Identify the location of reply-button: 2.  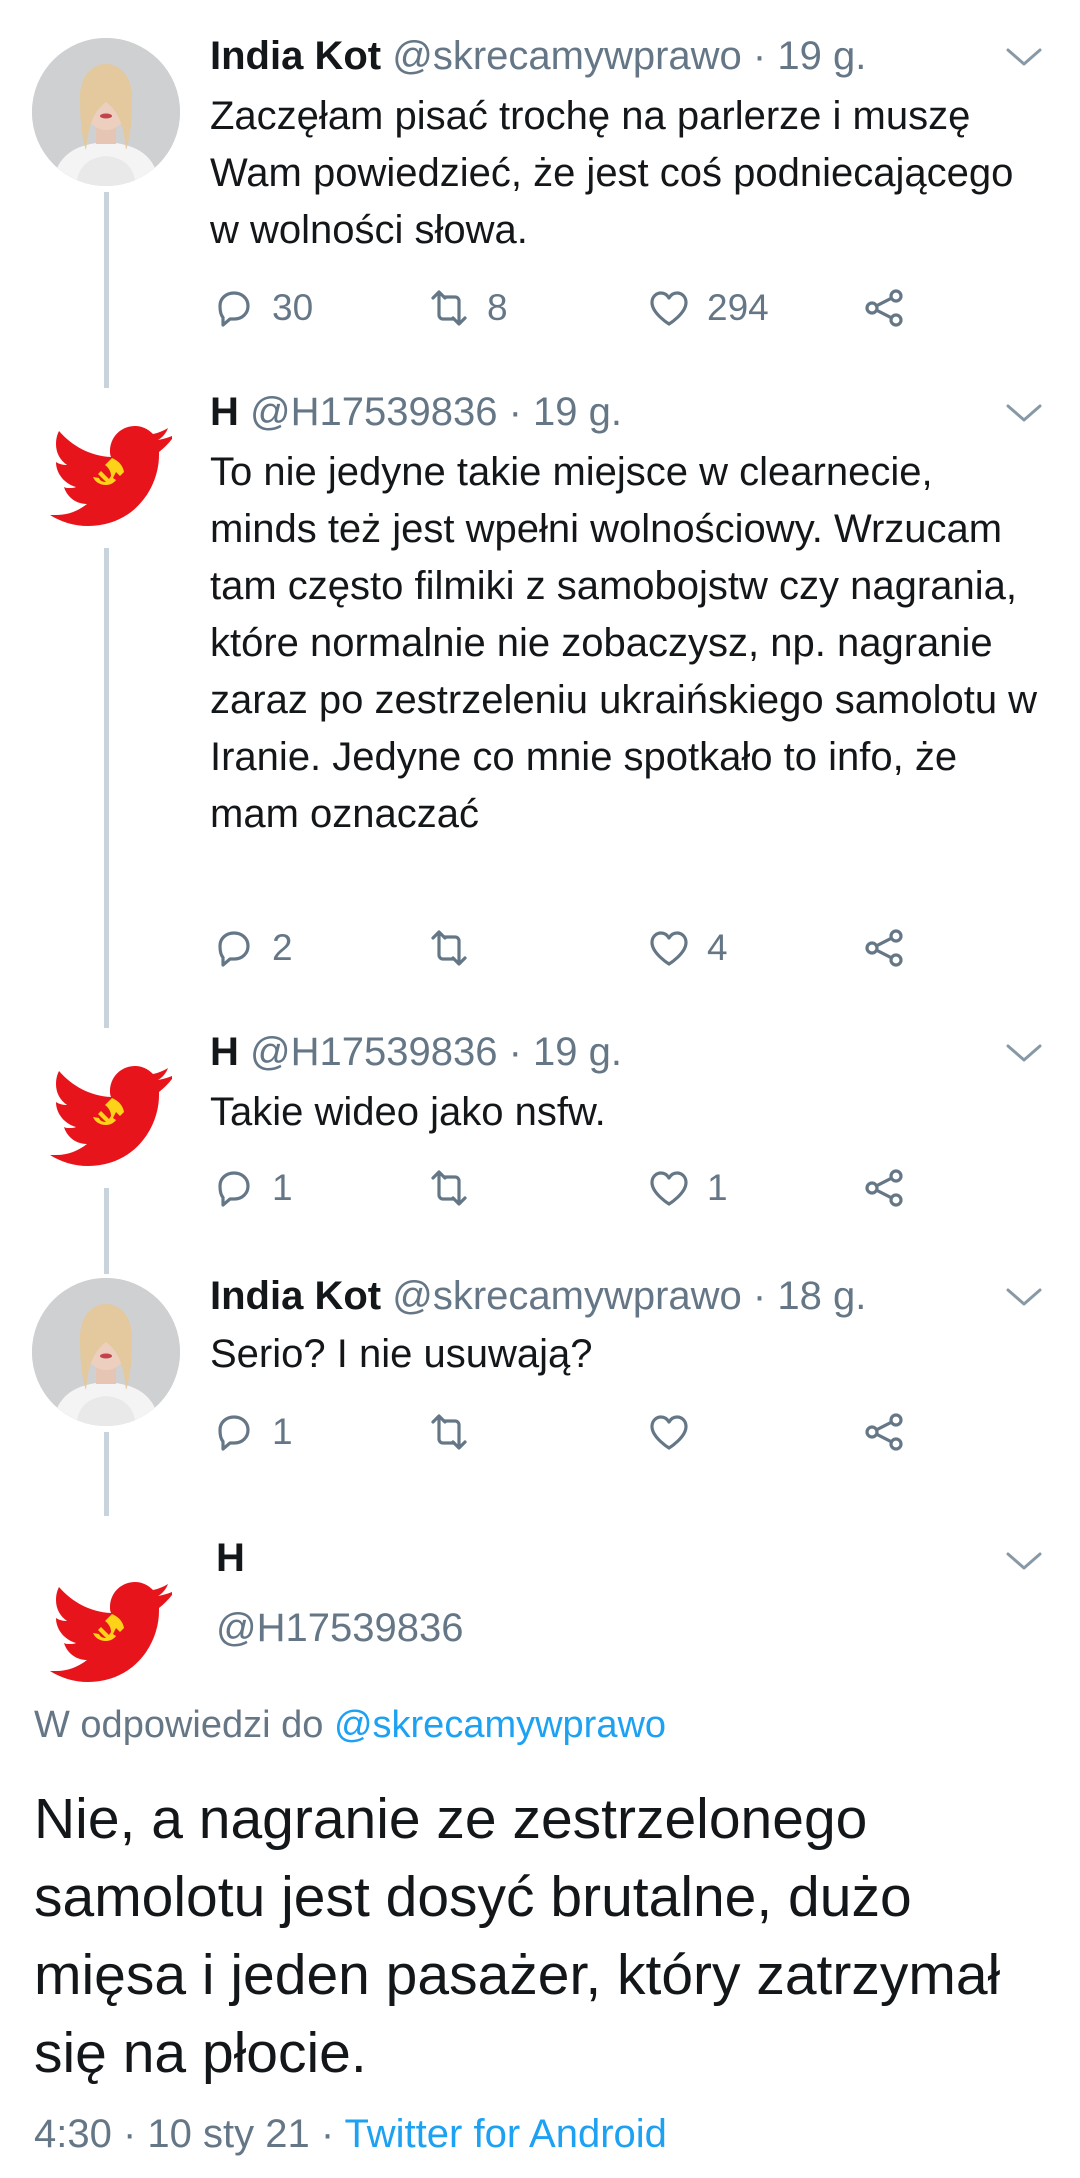
(251, 948).